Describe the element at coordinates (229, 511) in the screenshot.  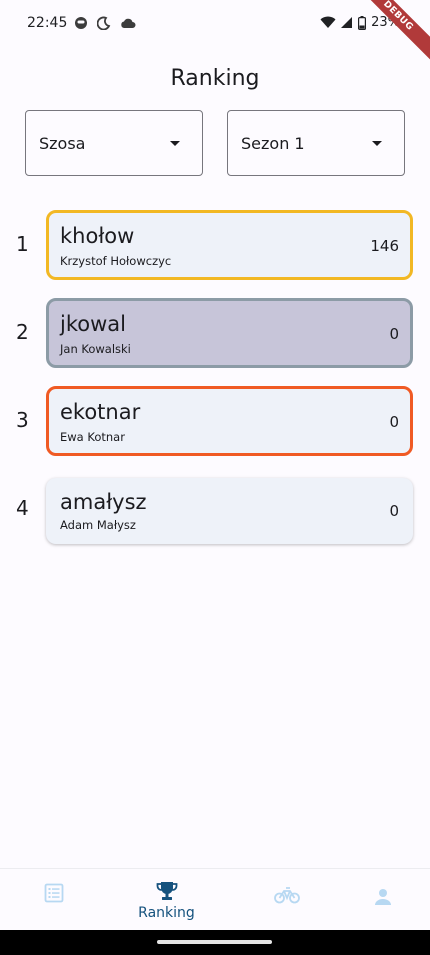
I see `ranking-card: amałysz Adam Małysz 0` at that location.